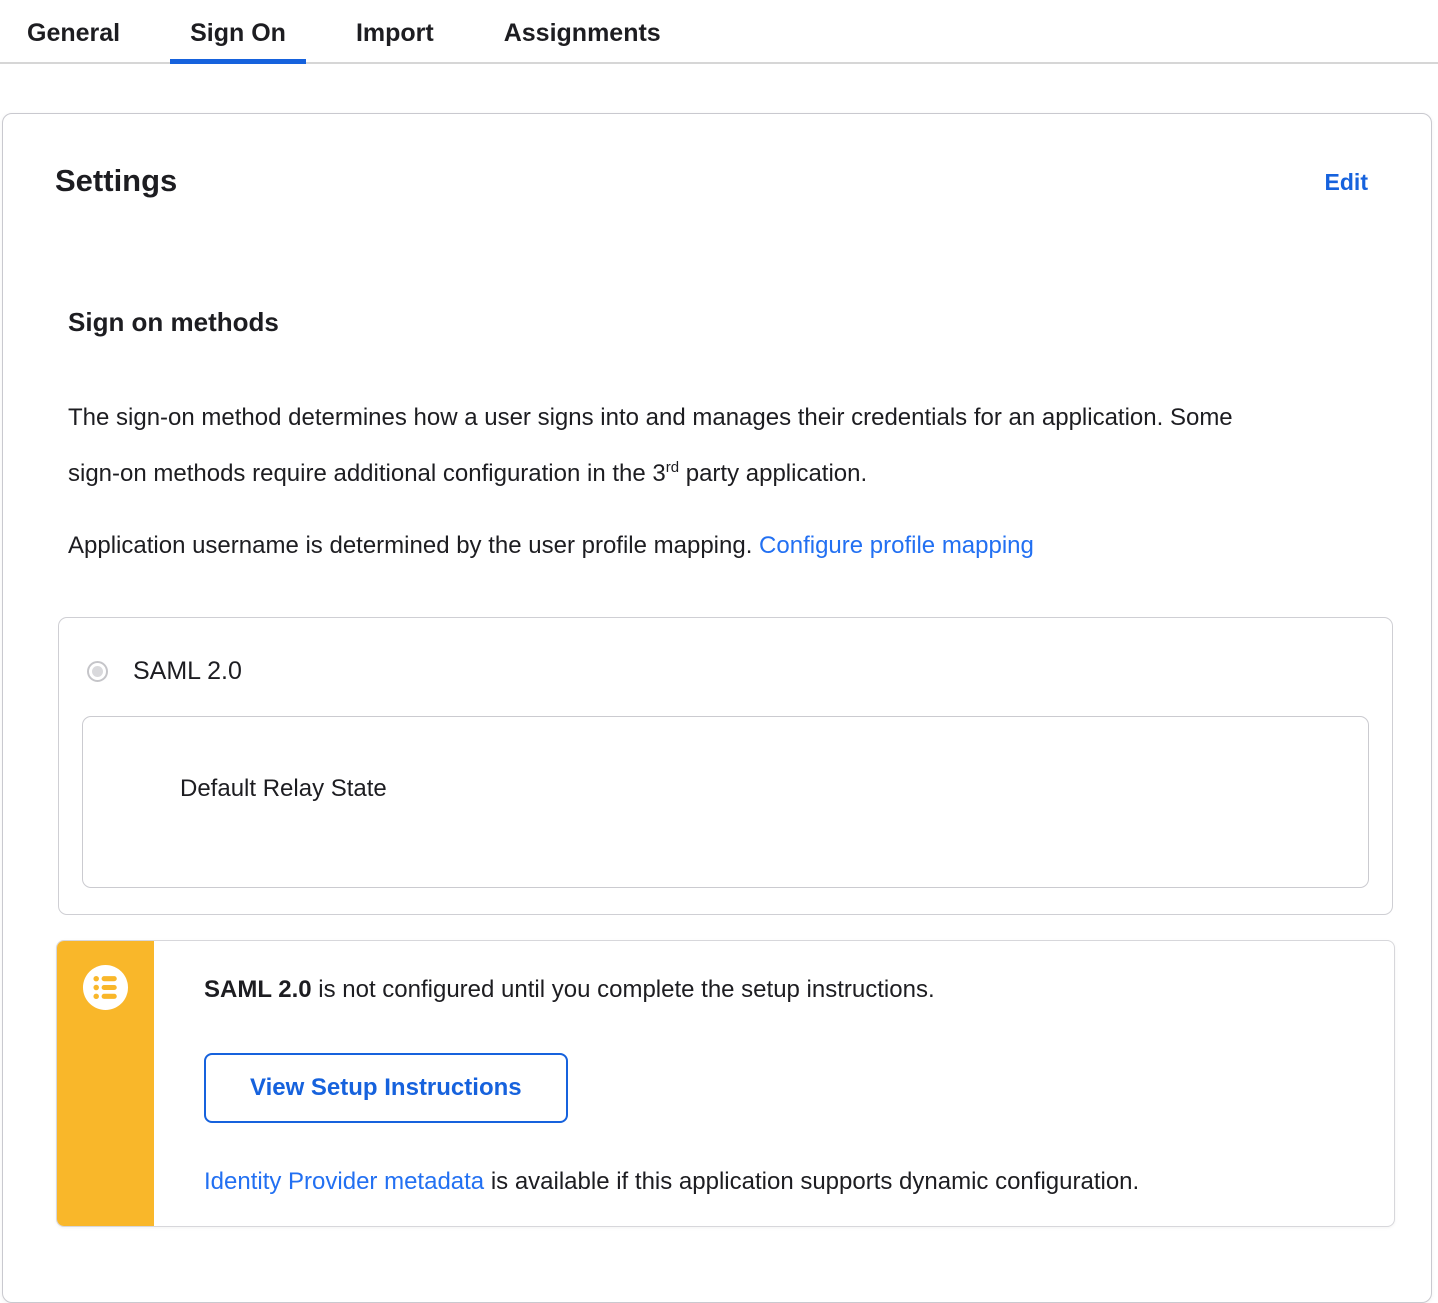  What do you see at coordinates (173, 322) in the screenshot?
I see `sign-on-methods-heading: Sign on methods` at bounding box center [173, 322].